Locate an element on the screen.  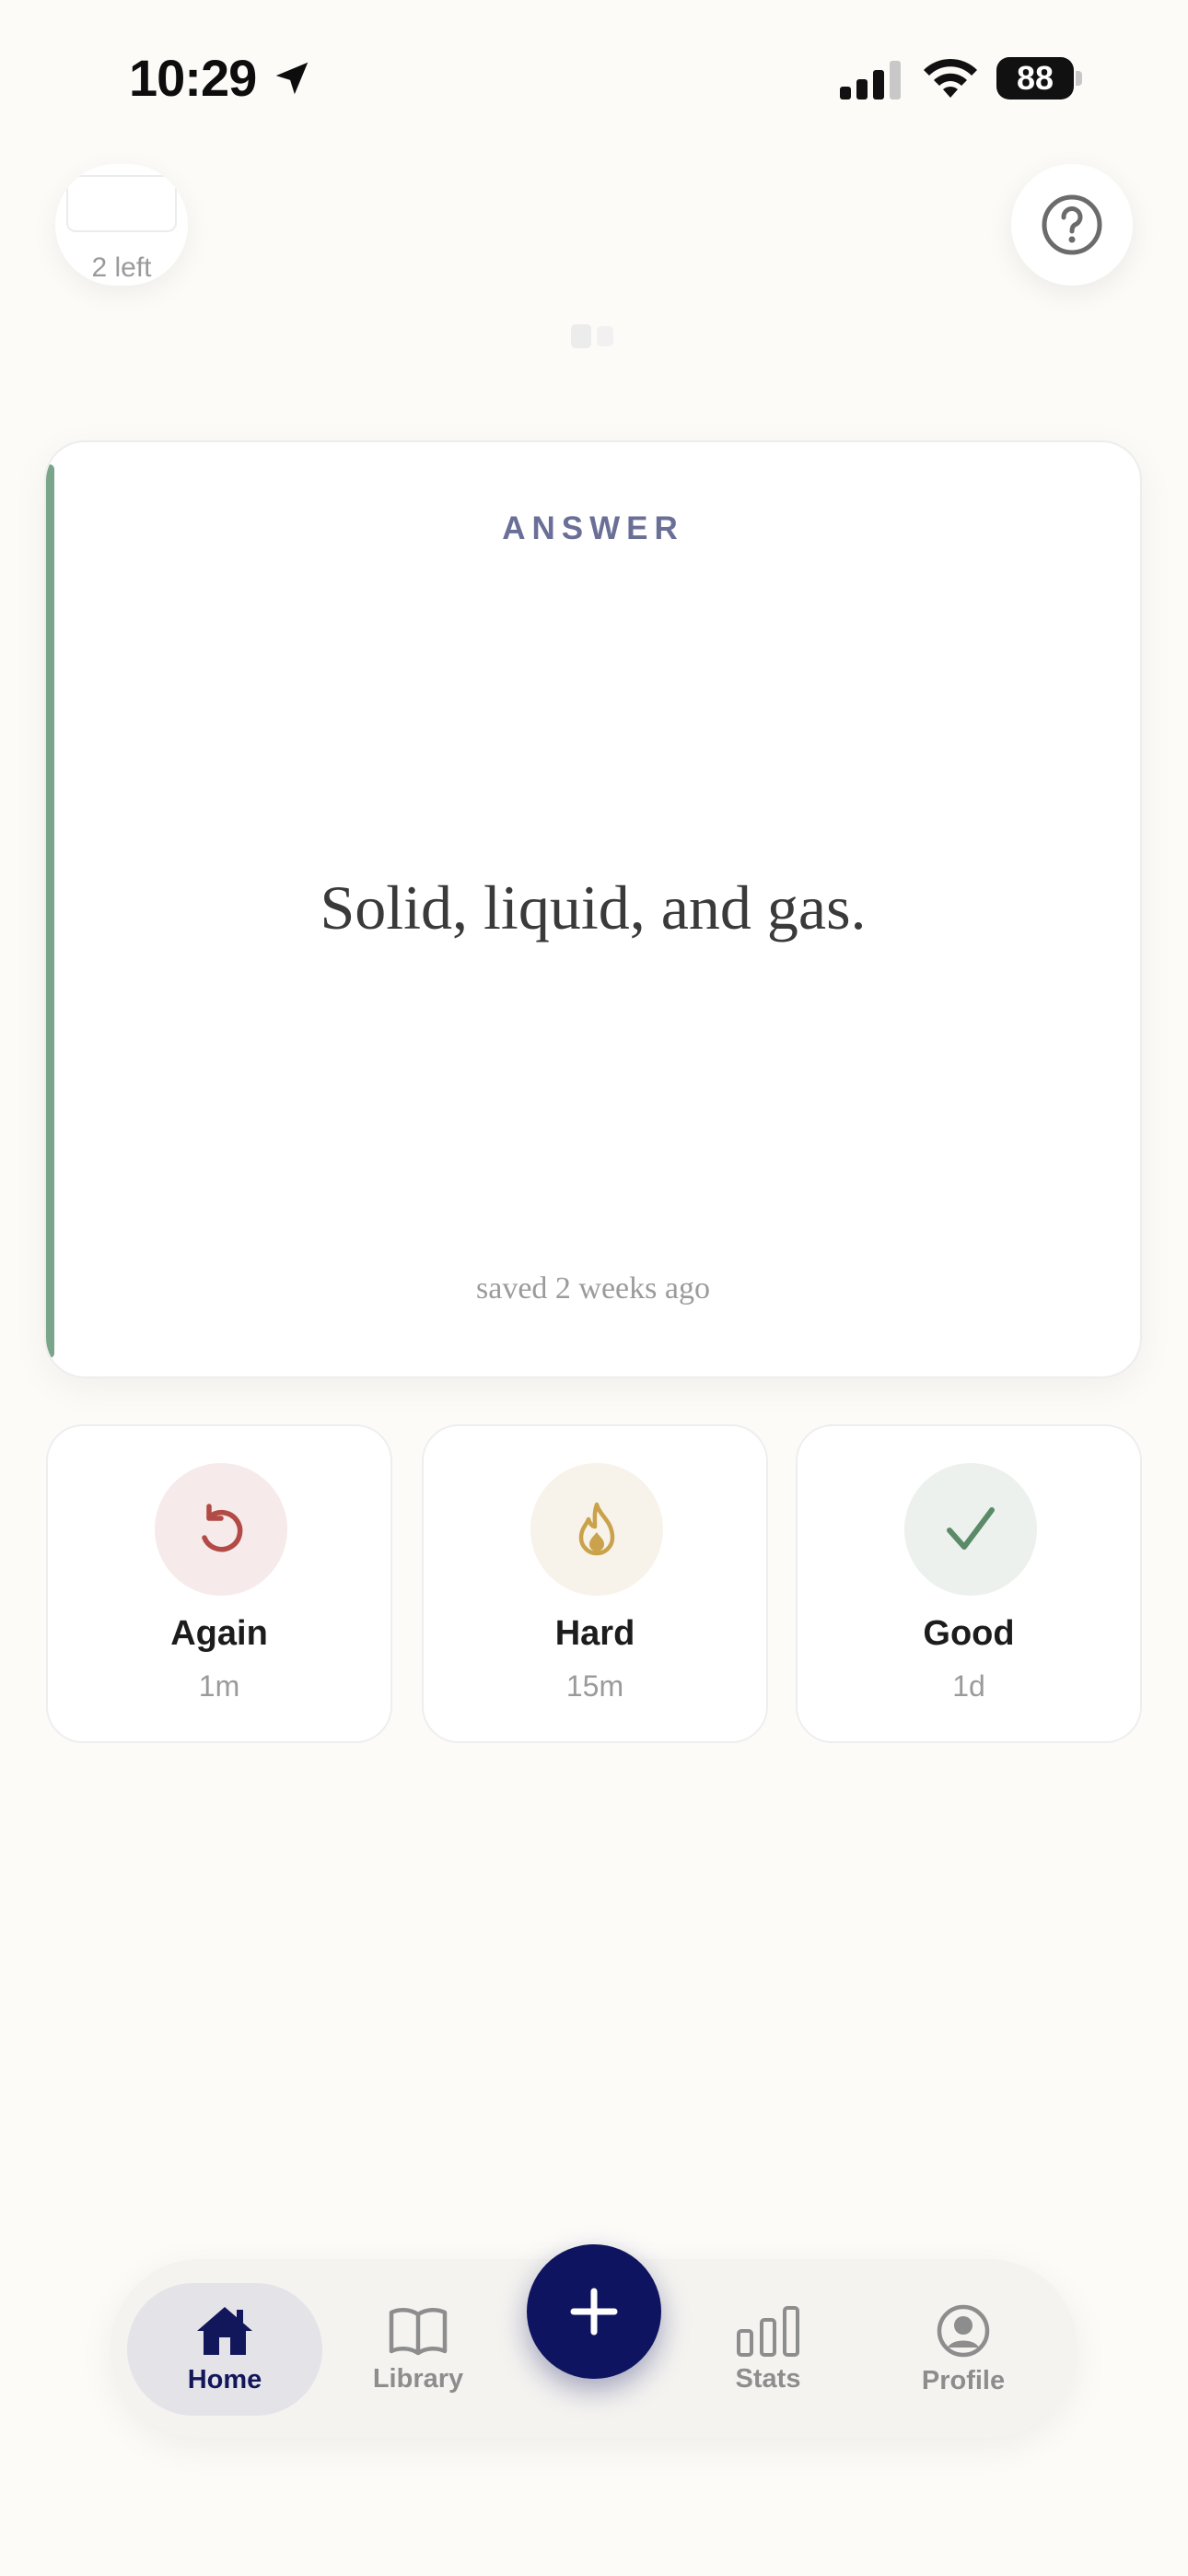
nav-profile: Profile is located at coordinates (964, 2349).